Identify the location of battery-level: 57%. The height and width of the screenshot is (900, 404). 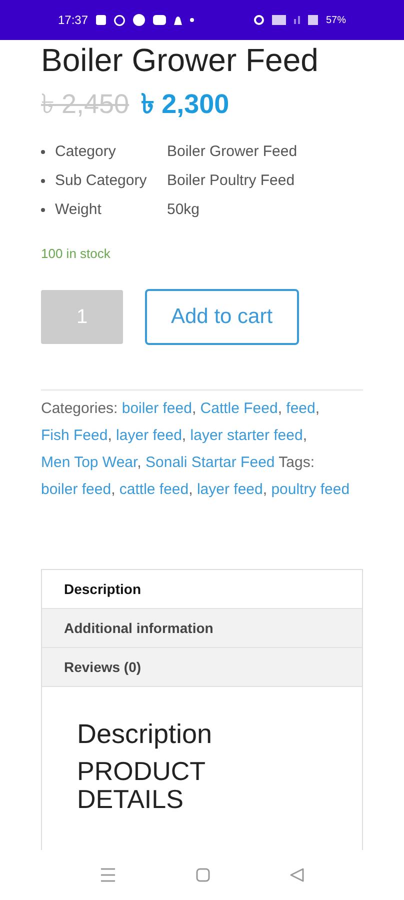
(336, 21).